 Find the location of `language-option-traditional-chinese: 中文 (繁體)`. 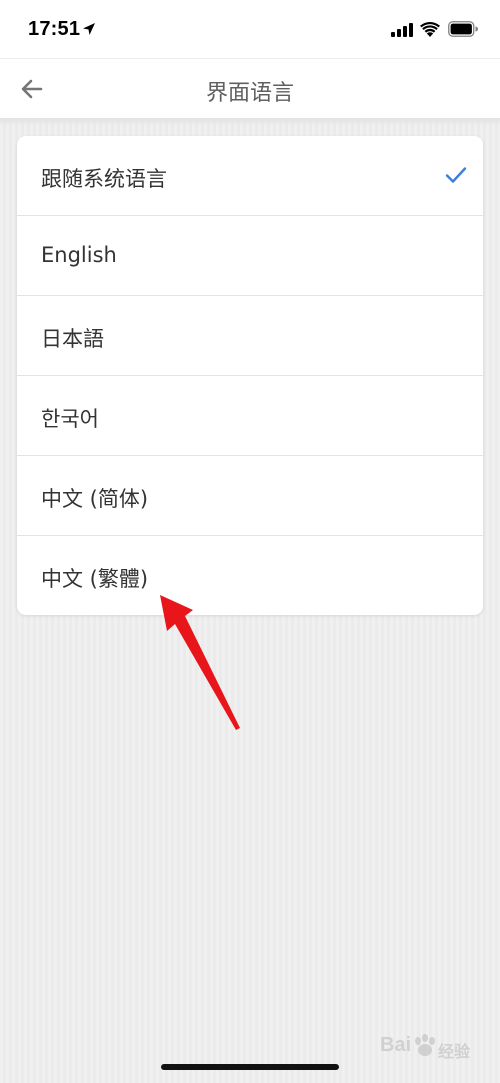

language-option-traditional-chinese: 中文 (繁體) is located at coordinates (250, 575).